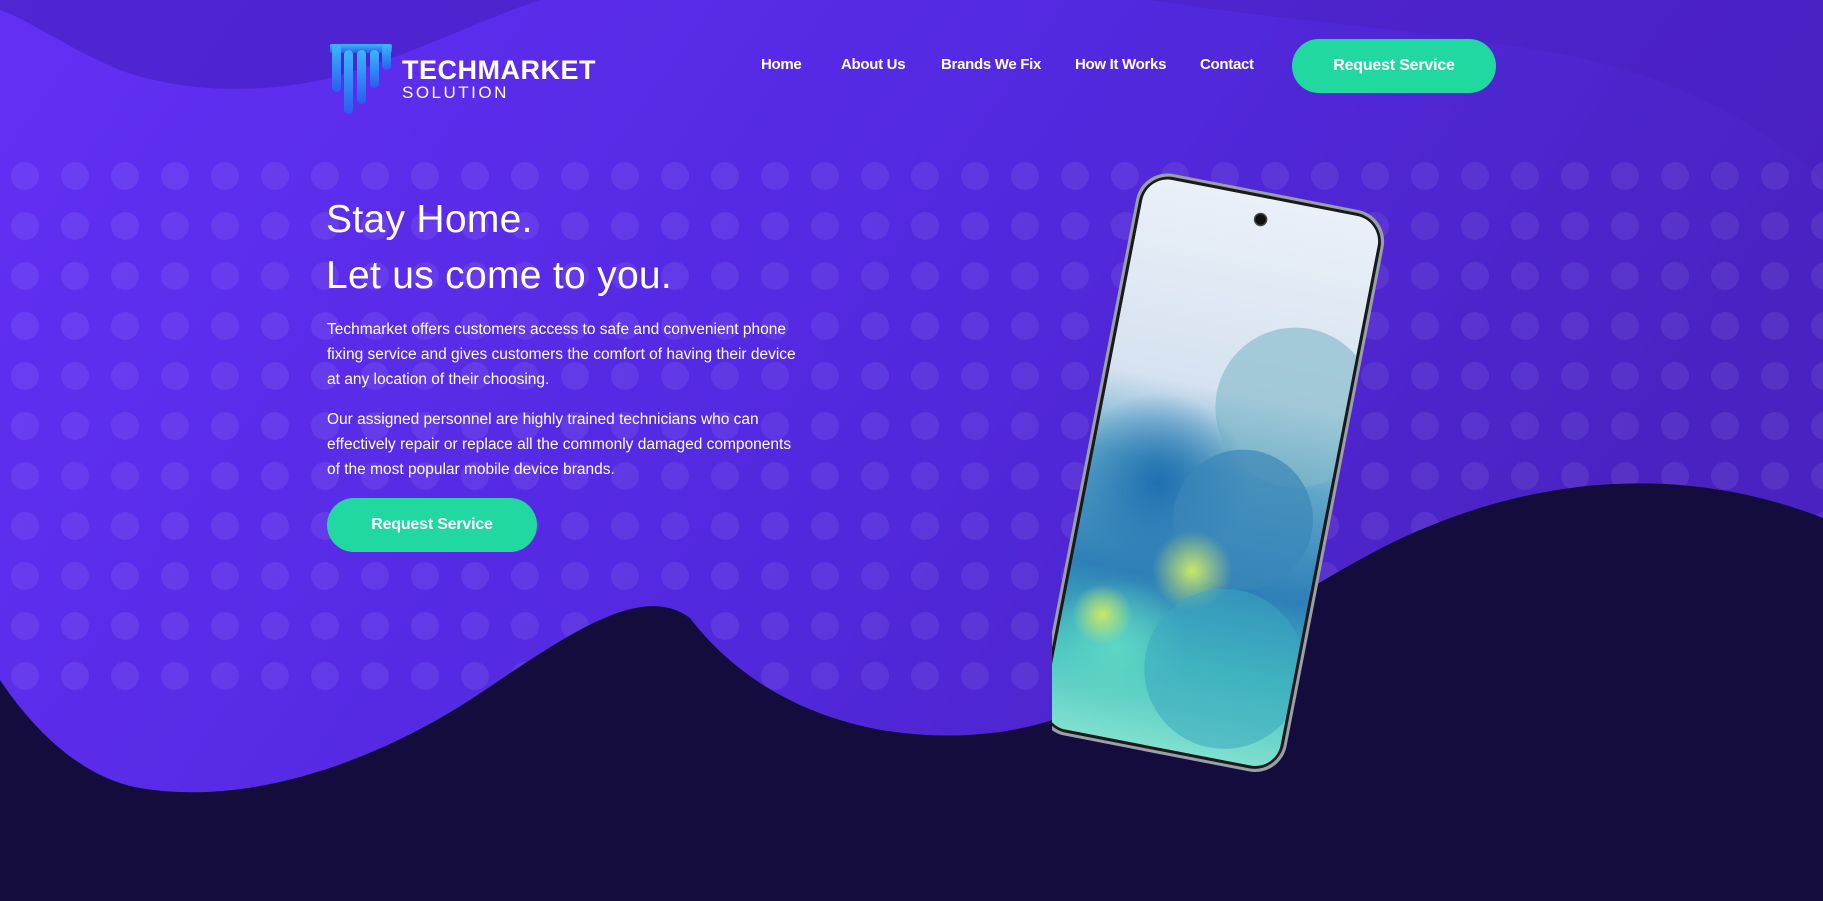 The height and width of the screenshot is (901, 1823). Describe the element at coordinates (1120, 64) in the screenshot. I see `nav-link-how-it-works: How It Works` at that location.